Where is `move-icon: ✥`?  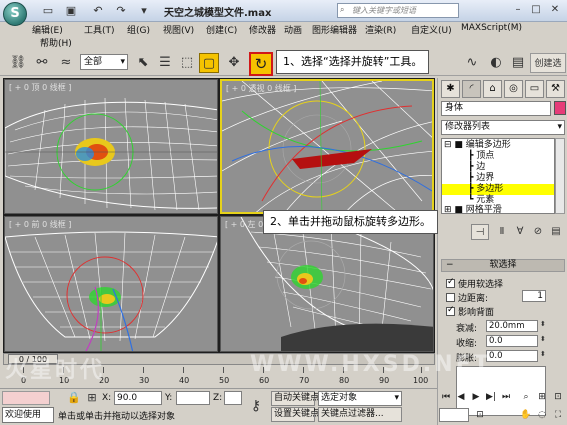 move-icon: ✥ is located at coordinates (234, 63).